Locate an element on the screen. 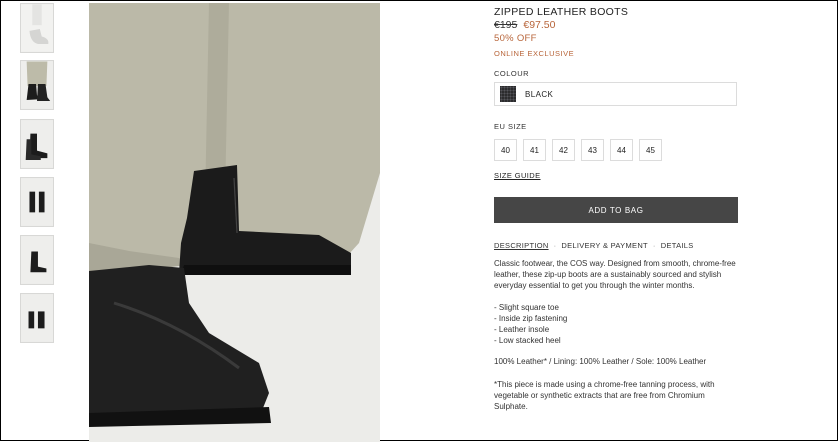  colour-swatch is located at coordinates (508, 94).